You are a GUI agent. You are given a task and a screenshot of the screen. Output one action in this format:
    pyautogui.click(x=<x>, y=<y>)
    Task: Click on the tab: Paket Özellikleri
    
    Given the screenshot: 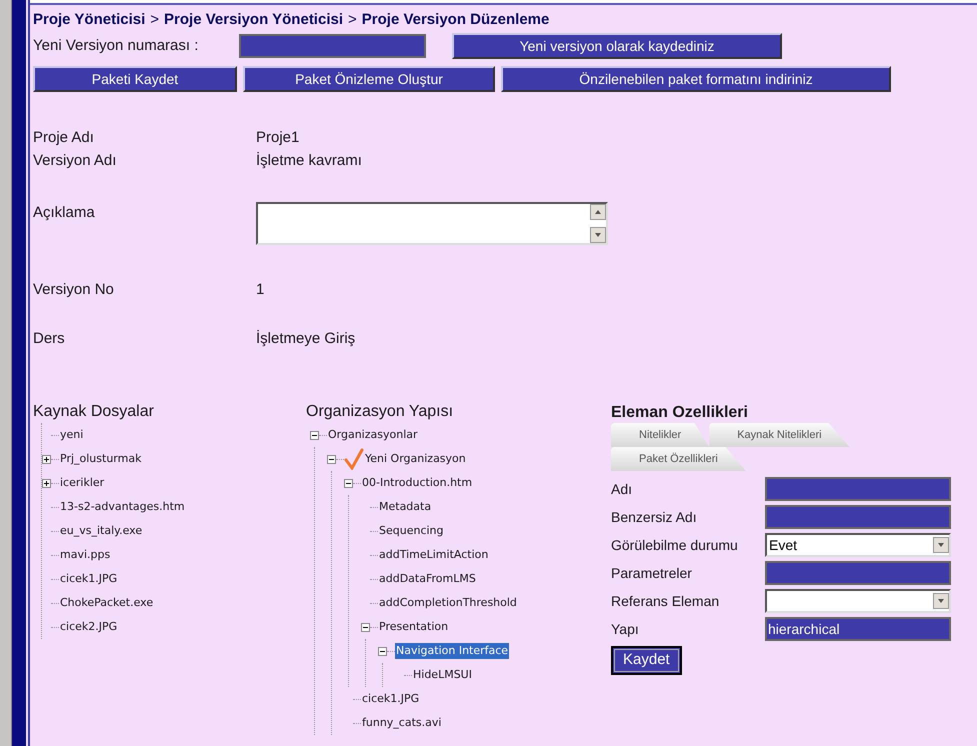 What is the action you would take?
    pyautogui.click(x=678, y=459)
    